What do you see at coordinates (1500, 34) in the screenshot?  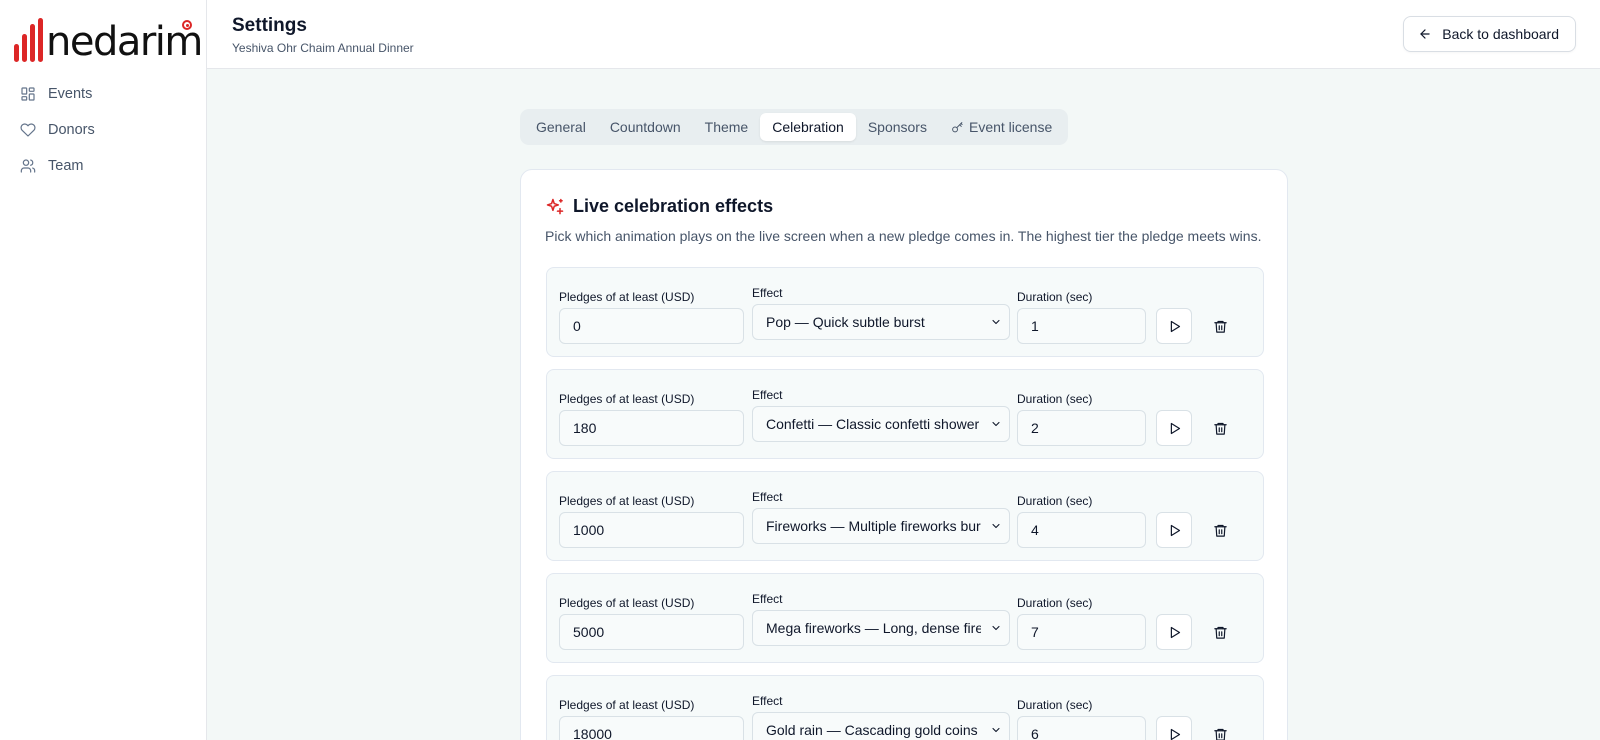 I see `back-button-label: Back to dashboard` at bounding box center [1500, 34].